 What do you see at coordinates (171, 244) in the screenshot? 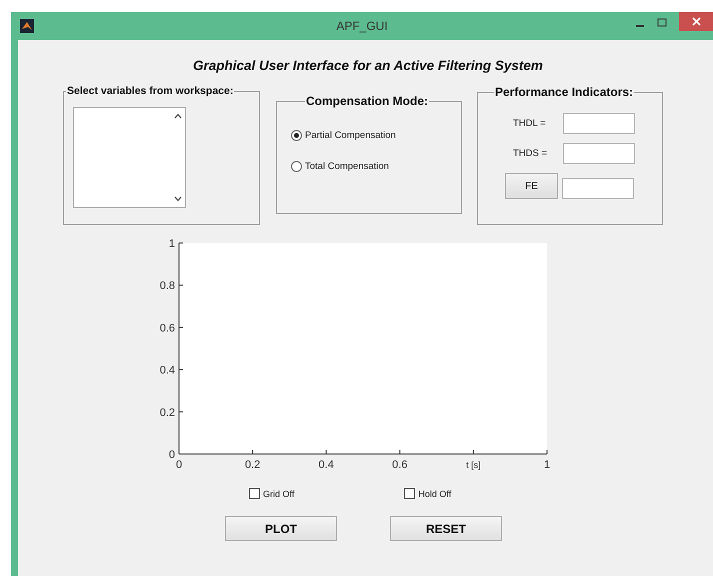
I see `y-tick-label: 1` at bounding box center [171, 244].